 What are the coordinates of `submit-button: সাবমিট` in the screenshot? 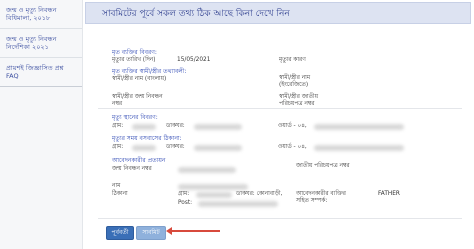 It's located at (151, 233).